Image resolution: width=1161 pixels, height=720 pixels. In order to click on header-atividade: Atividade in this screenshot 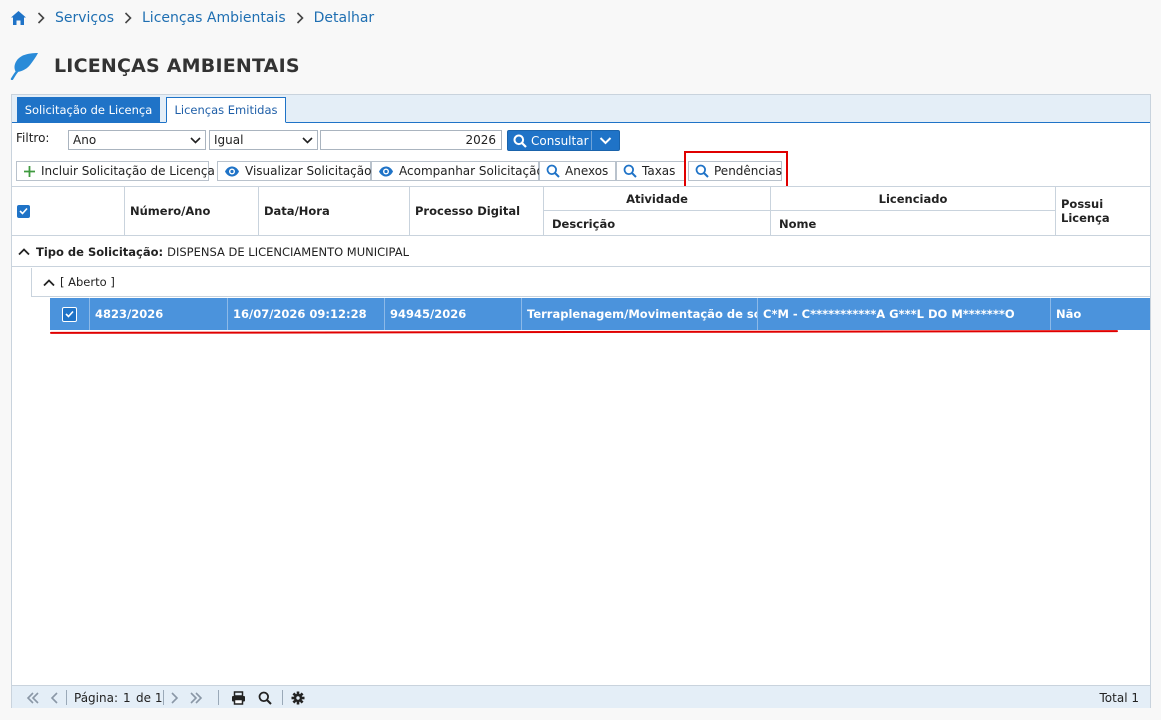, I will do `click(657, 199)`.